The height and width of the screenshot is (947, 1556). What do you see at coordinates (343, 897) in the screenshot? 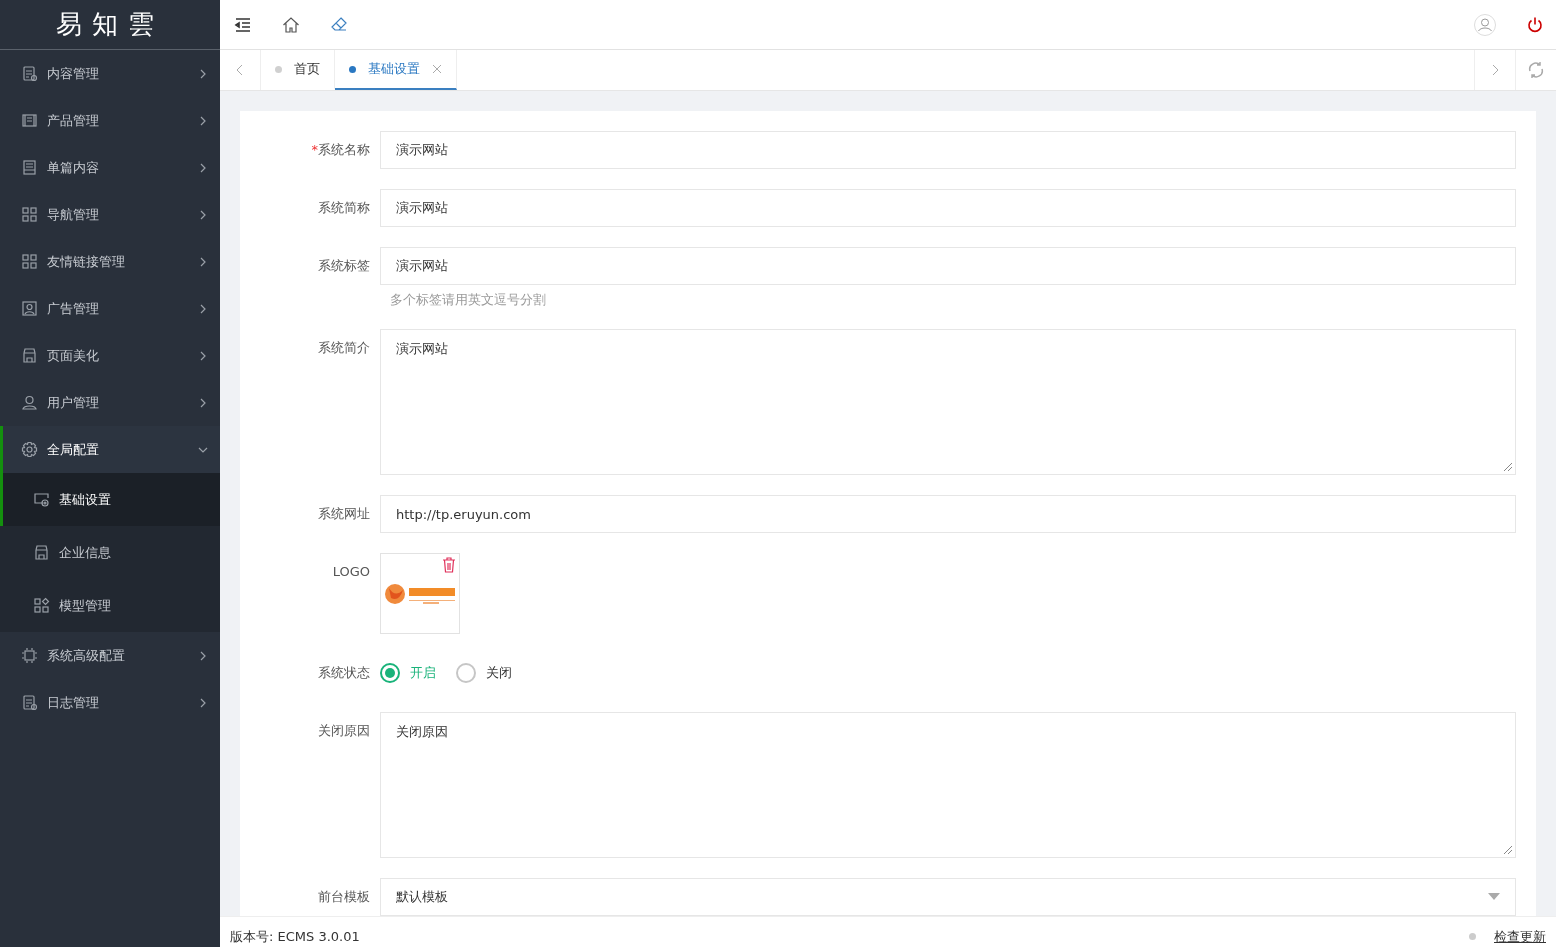
I see `field-label: 前台模板` at bounding box center [343, 897].